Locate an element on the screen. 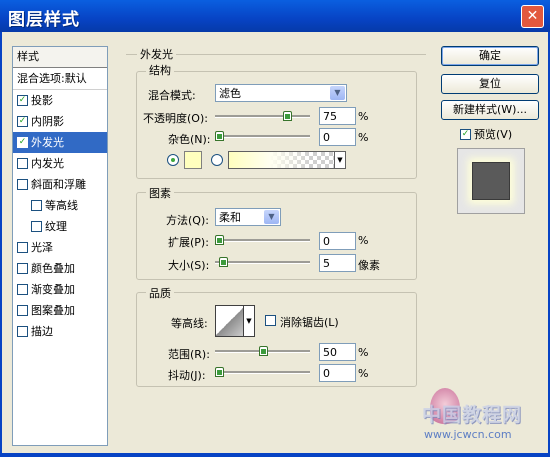 The height and width of the screenshot is (457, 550). spread-handle is located at coordinates (219, 240).